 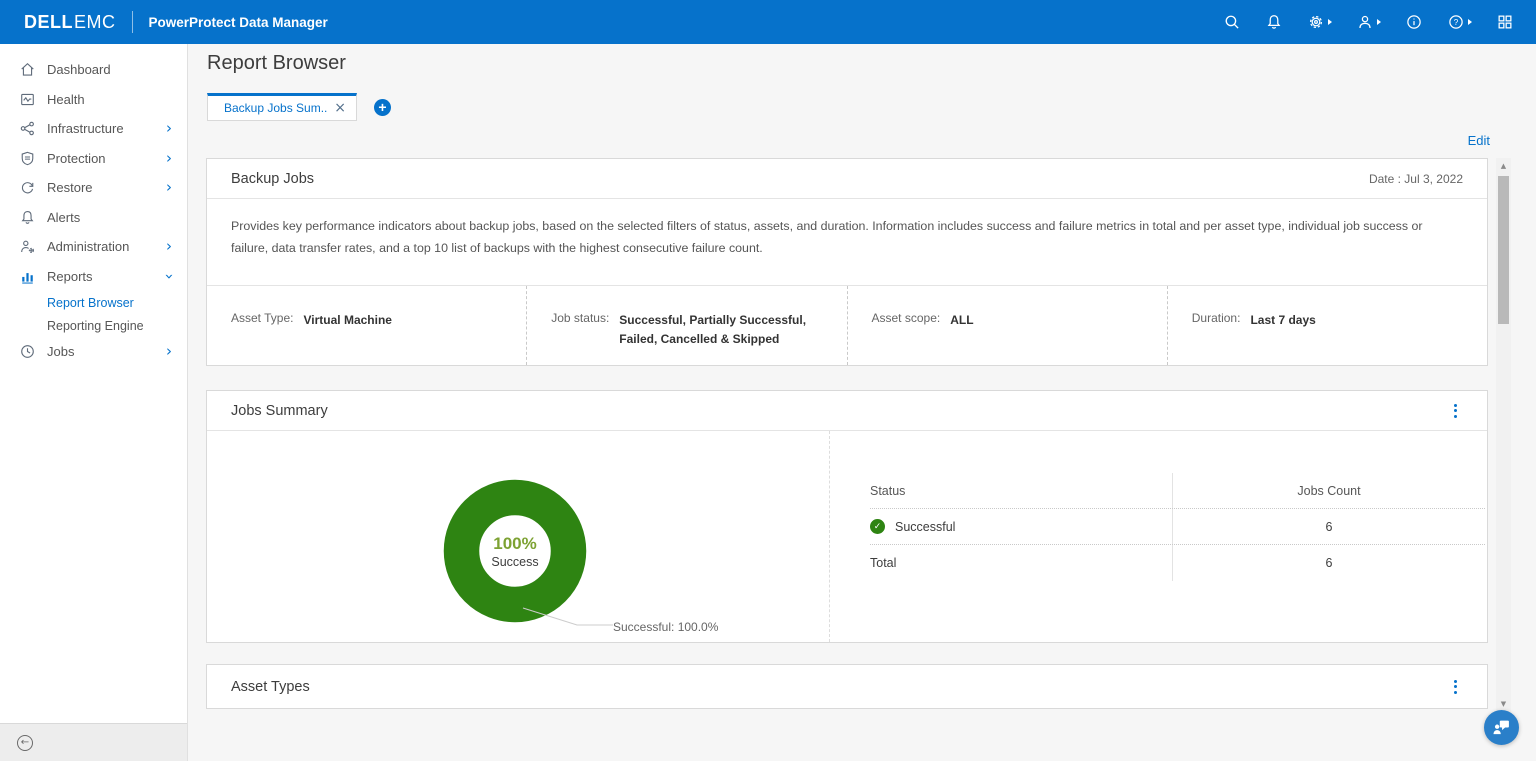 I want to click on close-tab-icon: ×, so click(x=340, y=108).